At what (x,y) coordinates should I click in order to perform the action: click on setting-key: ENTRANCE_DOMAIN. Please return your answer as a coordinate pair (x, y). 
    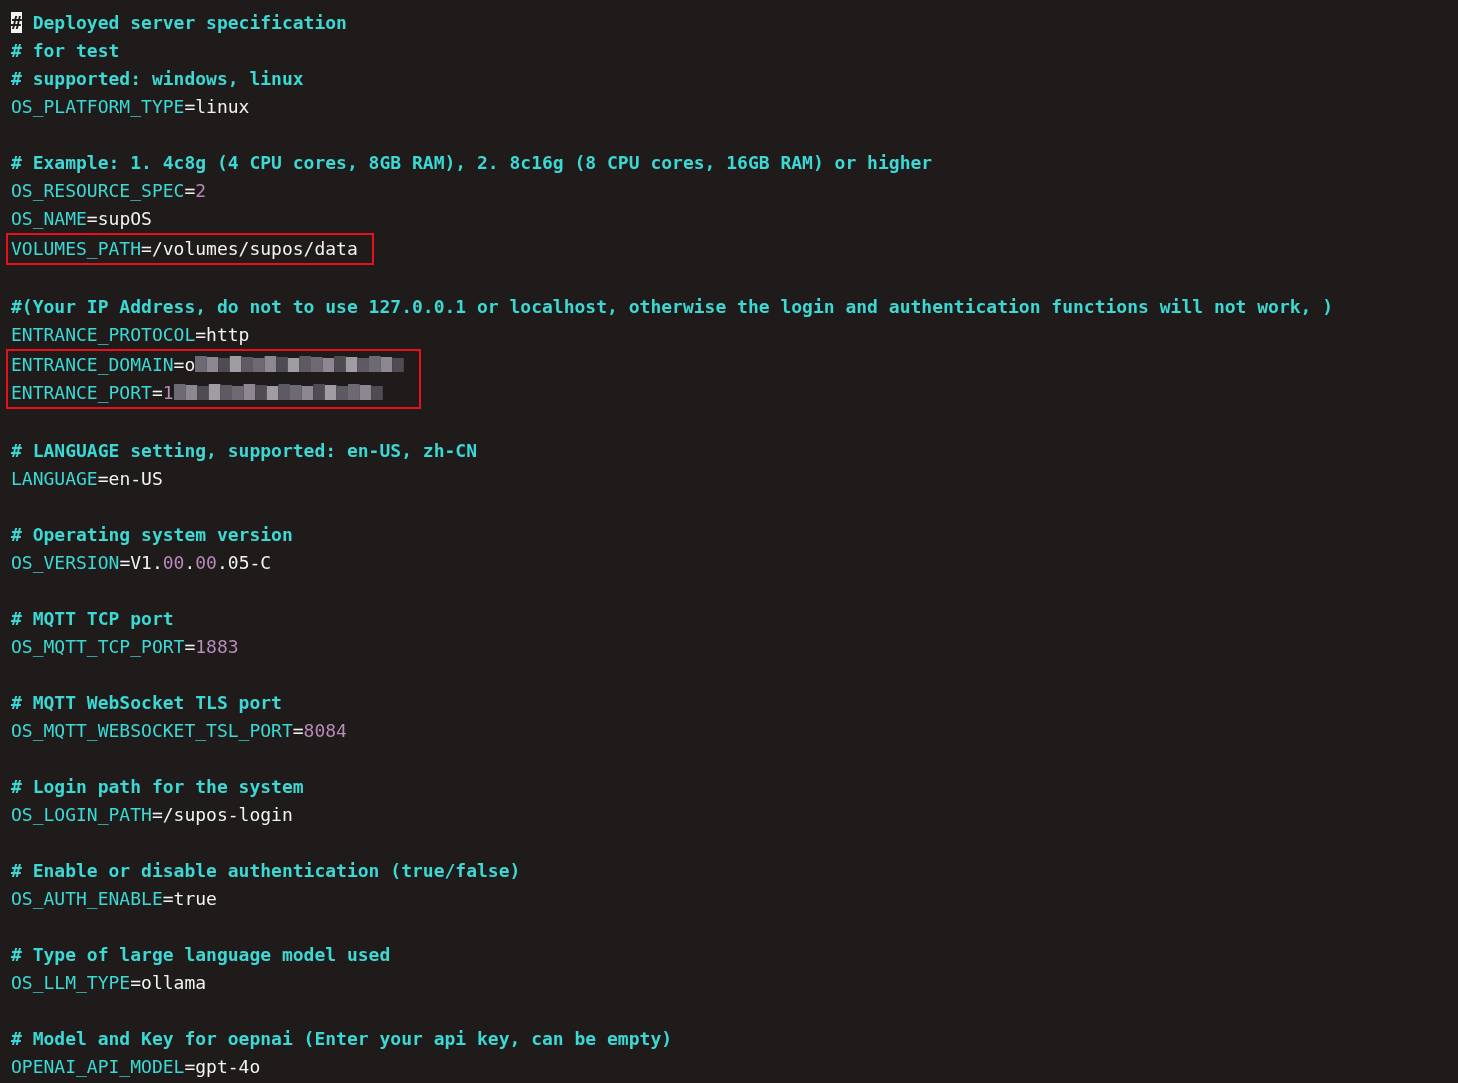
    Looking at the image, I should click on (92, 365).